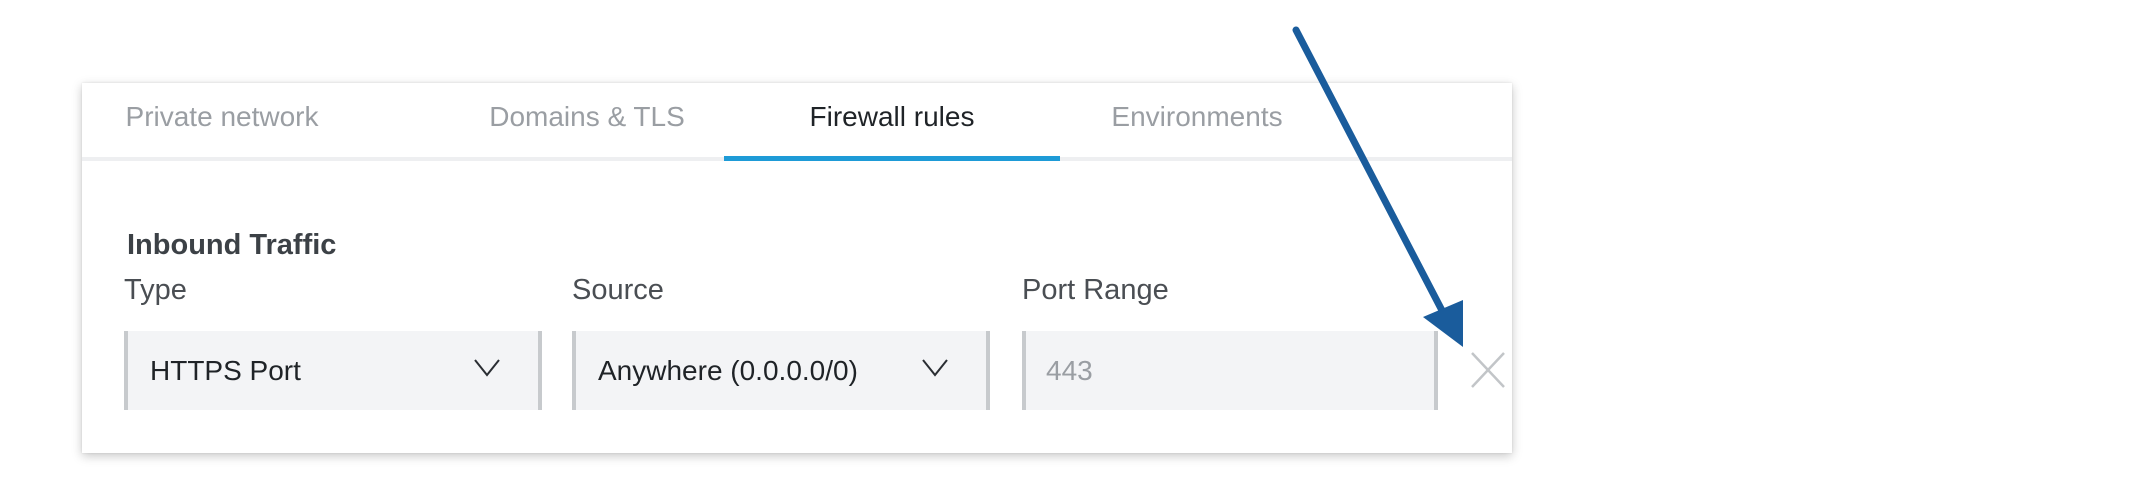  I want to click on source-select-value: Anywhere (0.0.0.0/0), so click(728, 370).